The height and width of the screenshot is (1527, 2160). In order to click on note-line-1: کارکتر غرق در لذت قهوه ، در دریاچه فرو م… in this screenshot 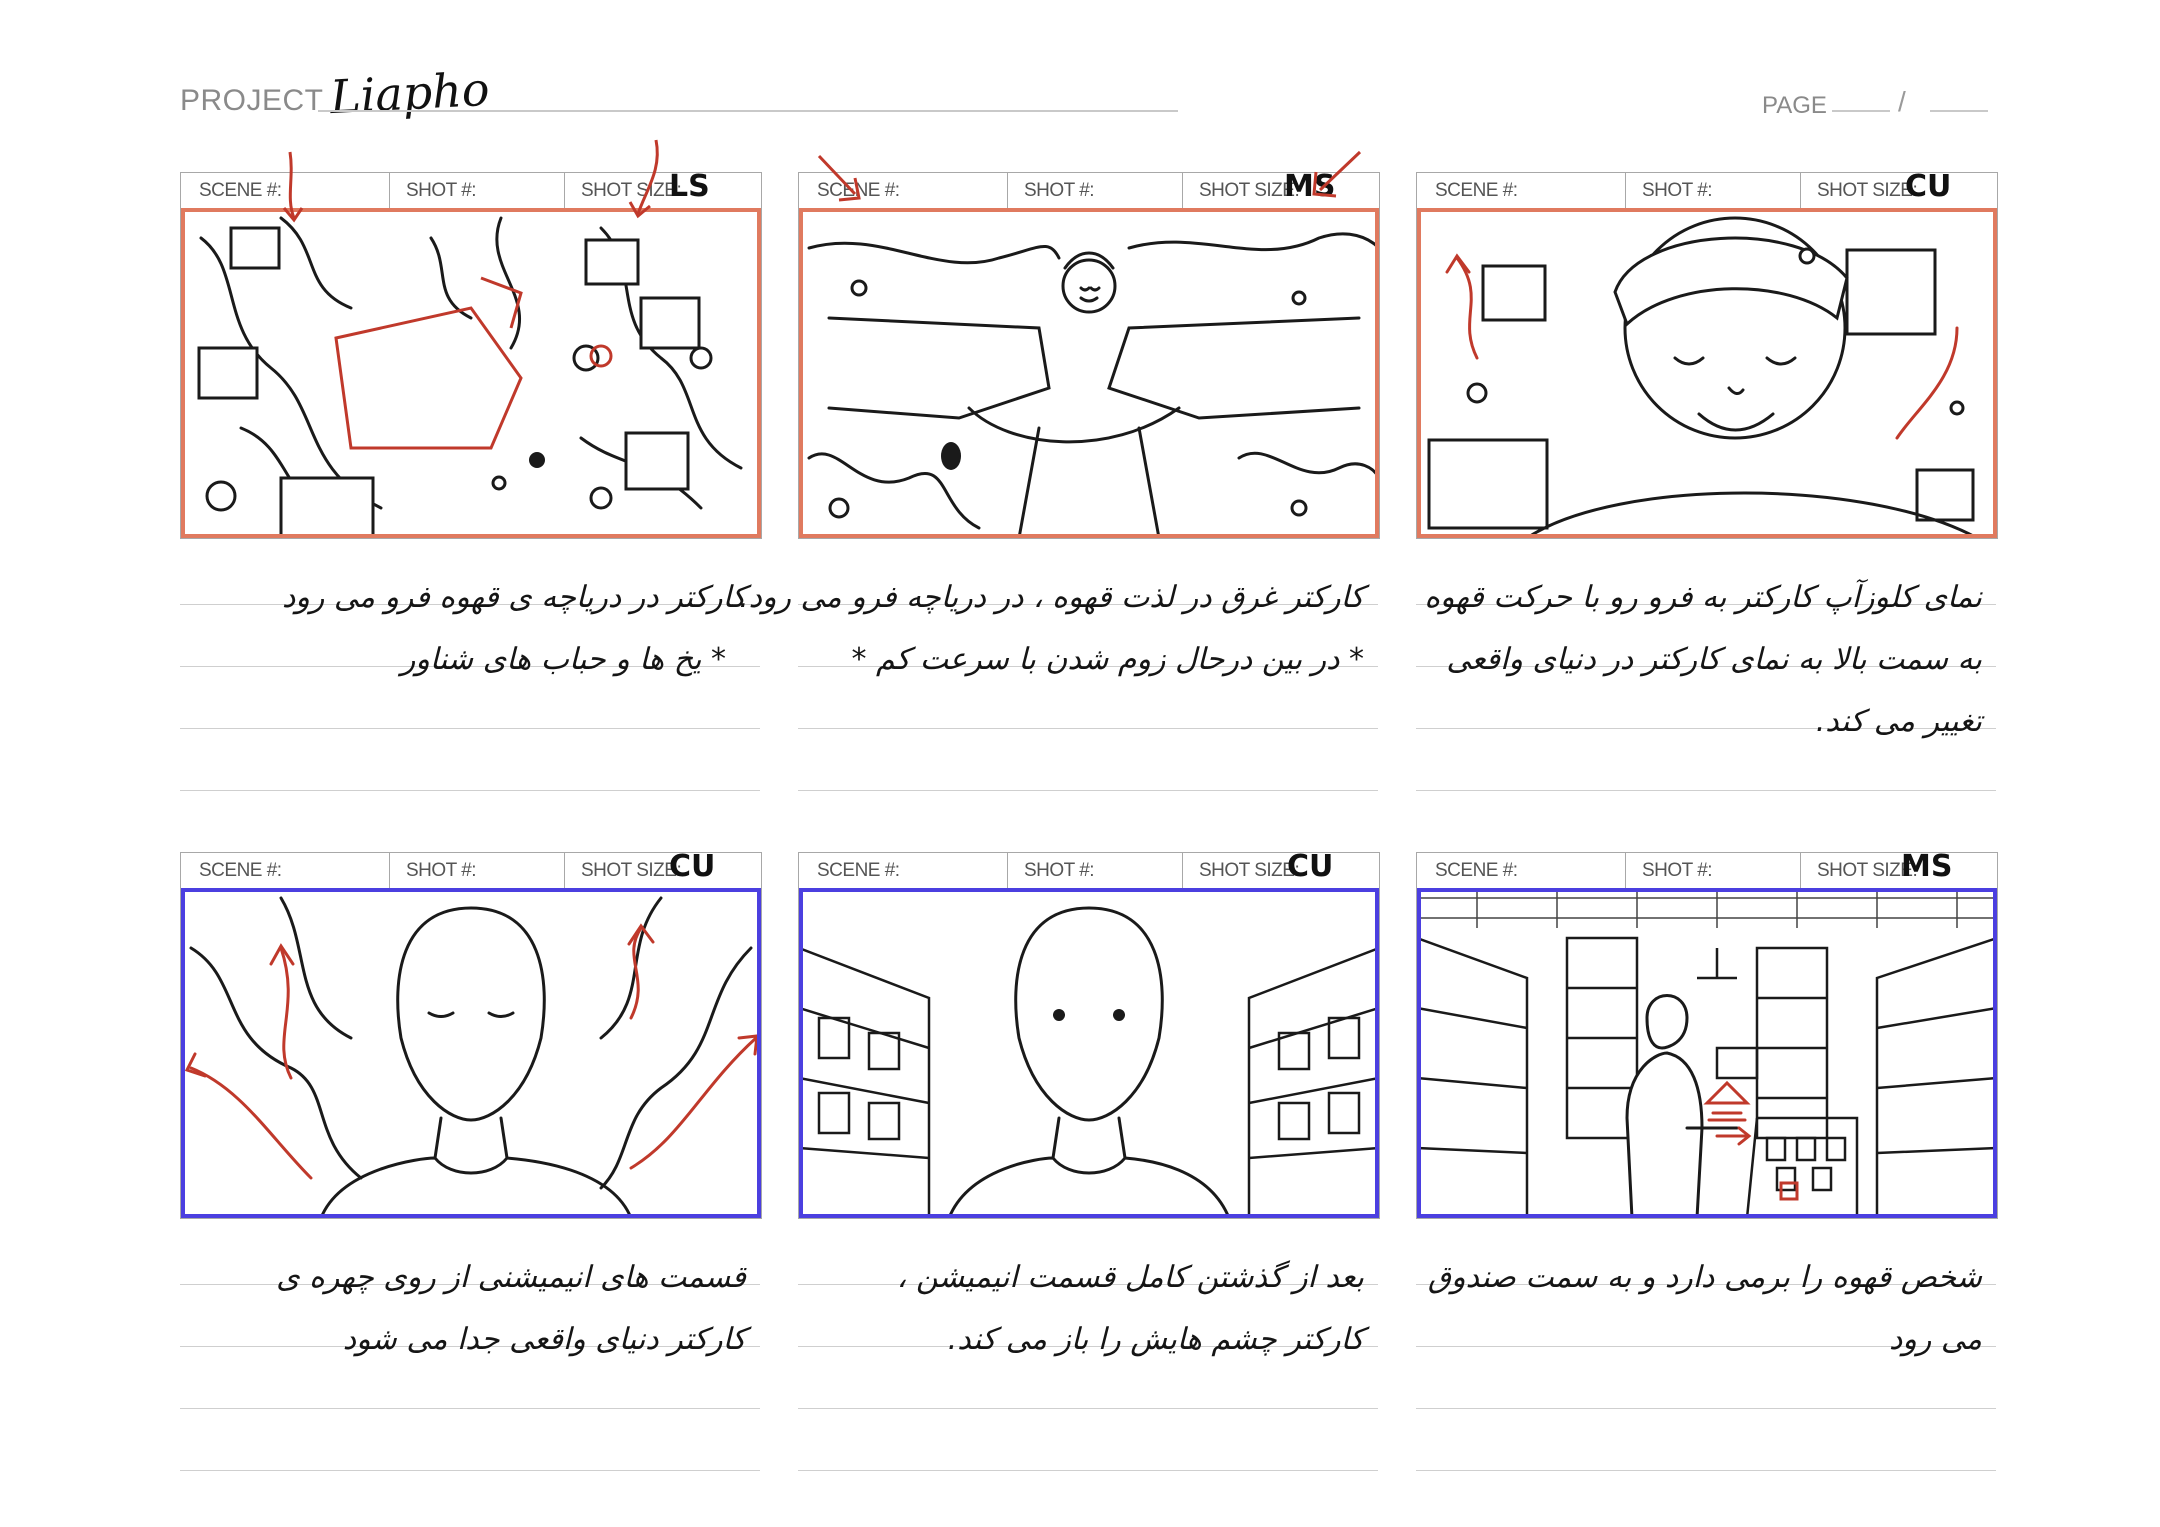, I will do `click(1051, 597)`.